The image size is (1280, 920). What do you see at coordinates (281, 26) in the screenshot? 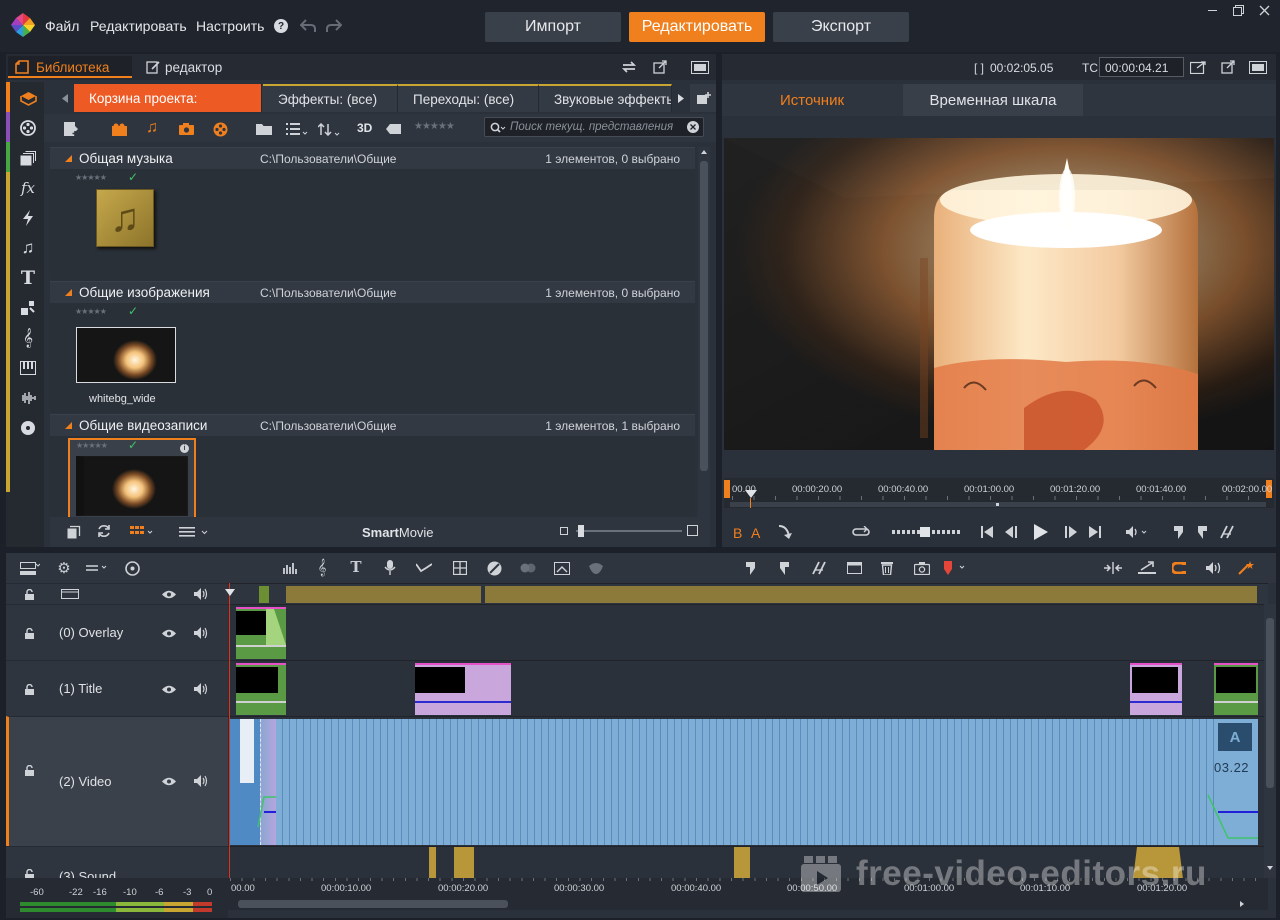
I see `help-icon: ?` at bounding box center [281, 26].